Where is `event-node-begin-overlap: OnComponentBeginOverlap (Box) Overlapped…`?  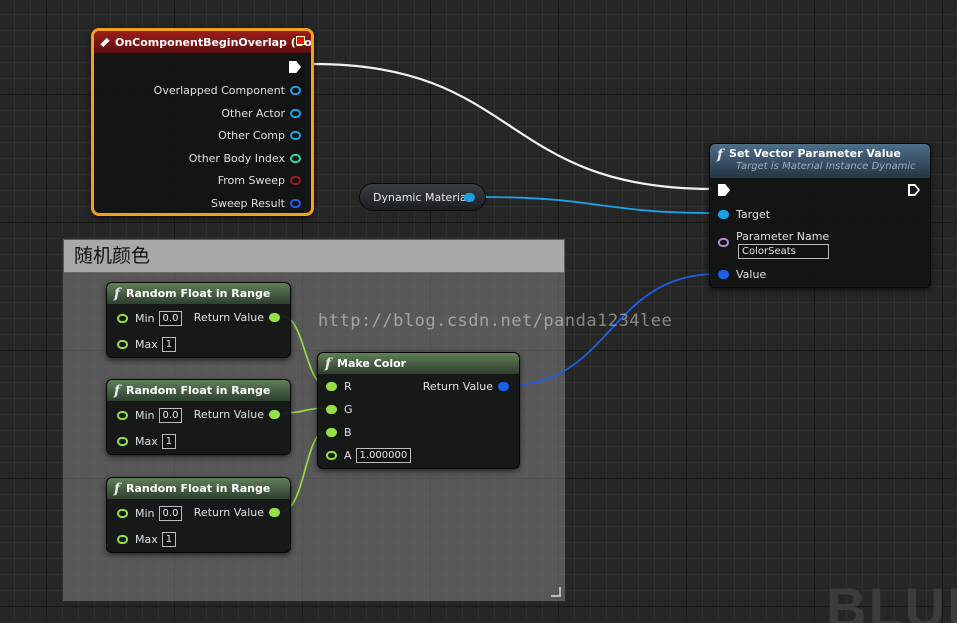
event-node-begin-overlap: OnComponentBeginOverlap (Box) Overlapped… is located at coordinates (202, 122).